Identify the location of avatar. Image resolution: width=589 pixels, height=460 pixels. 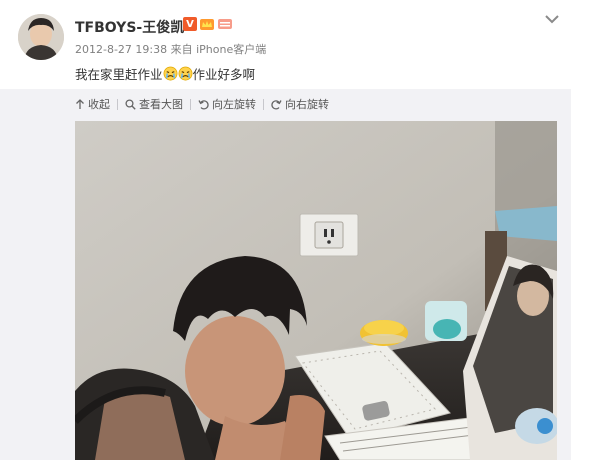
(41, 37).